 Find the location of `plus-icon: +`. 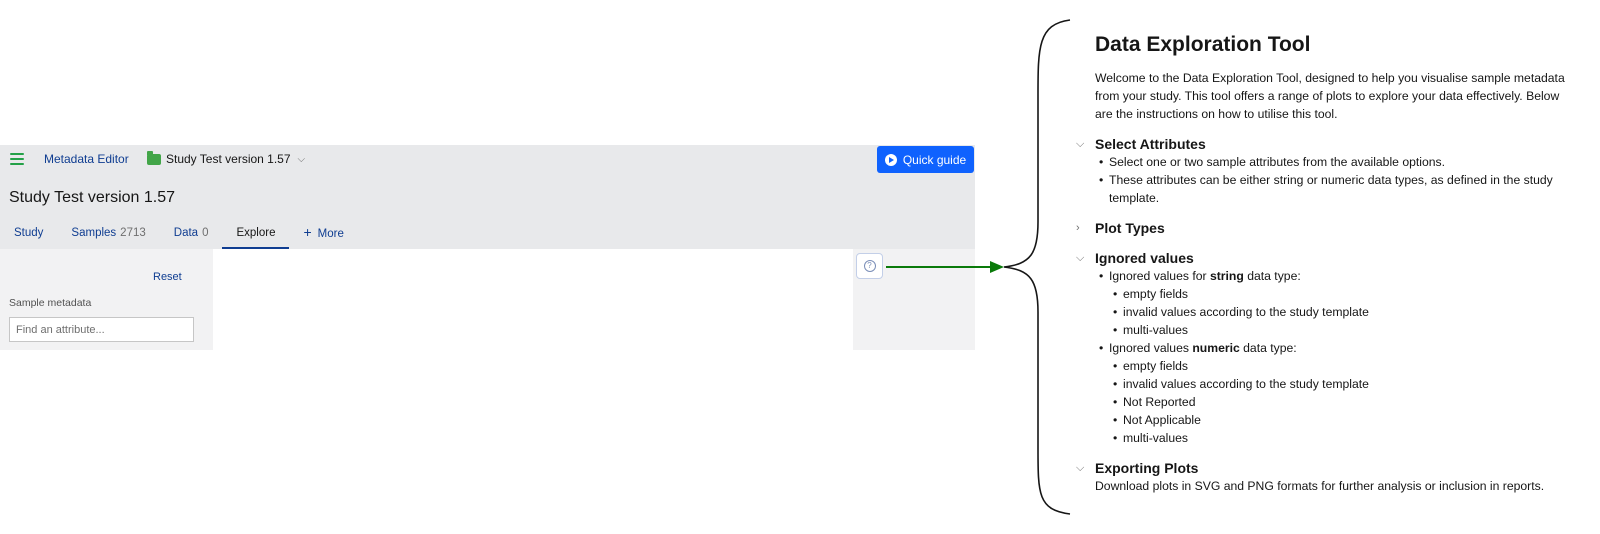

plus-icon: + is located at coordinates (307, 232).